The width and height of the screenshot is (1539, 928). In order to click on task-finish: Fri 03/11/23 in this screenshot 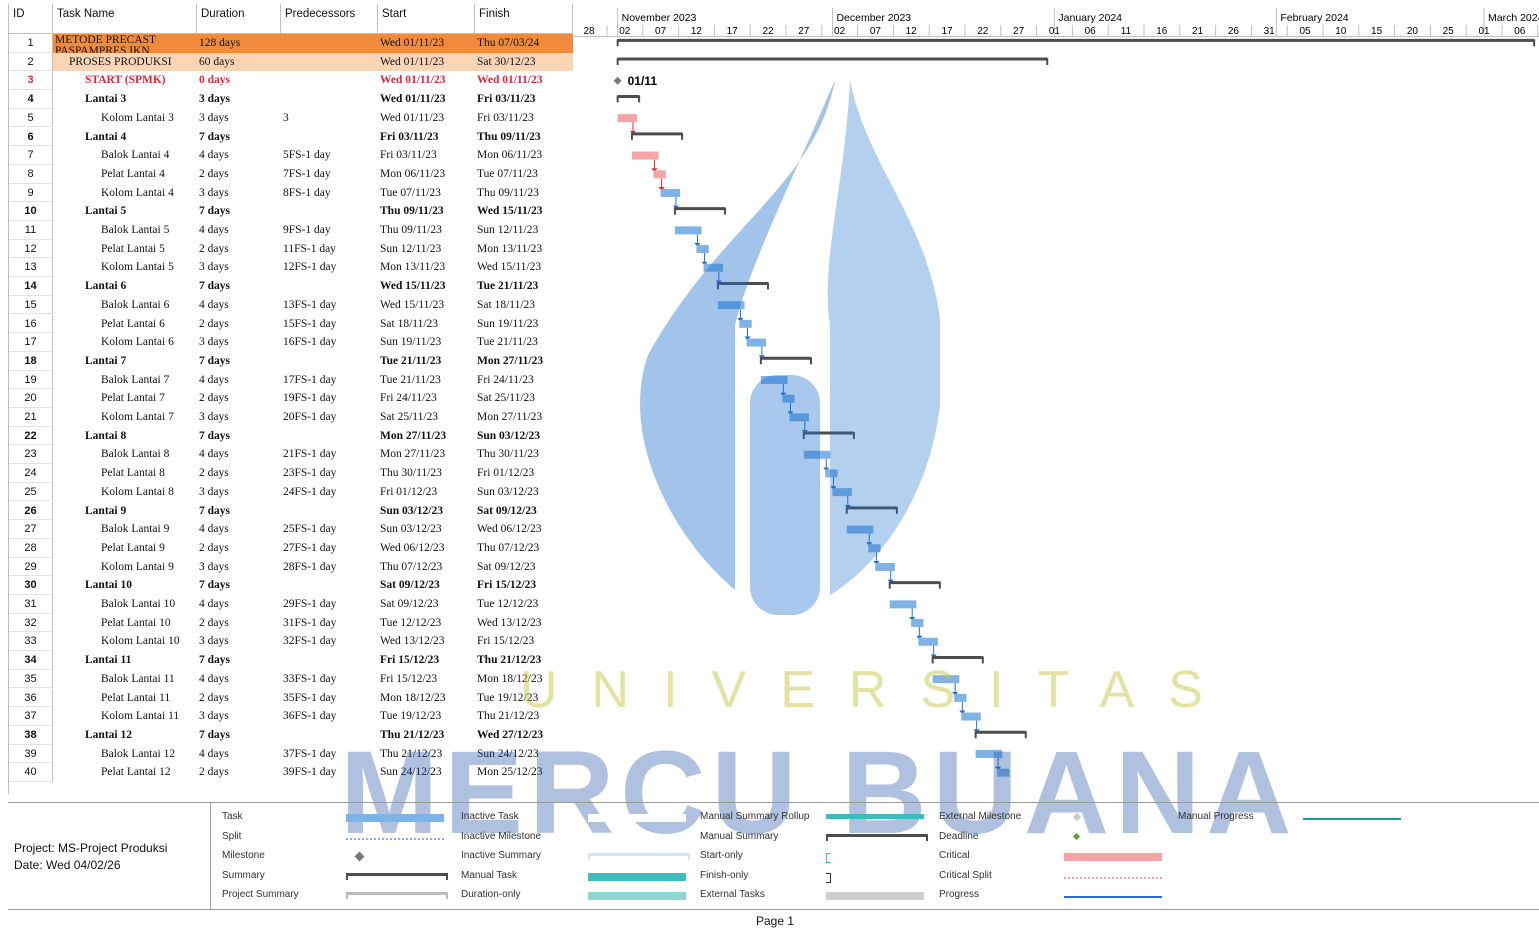, I will do `click(524, 118)`.